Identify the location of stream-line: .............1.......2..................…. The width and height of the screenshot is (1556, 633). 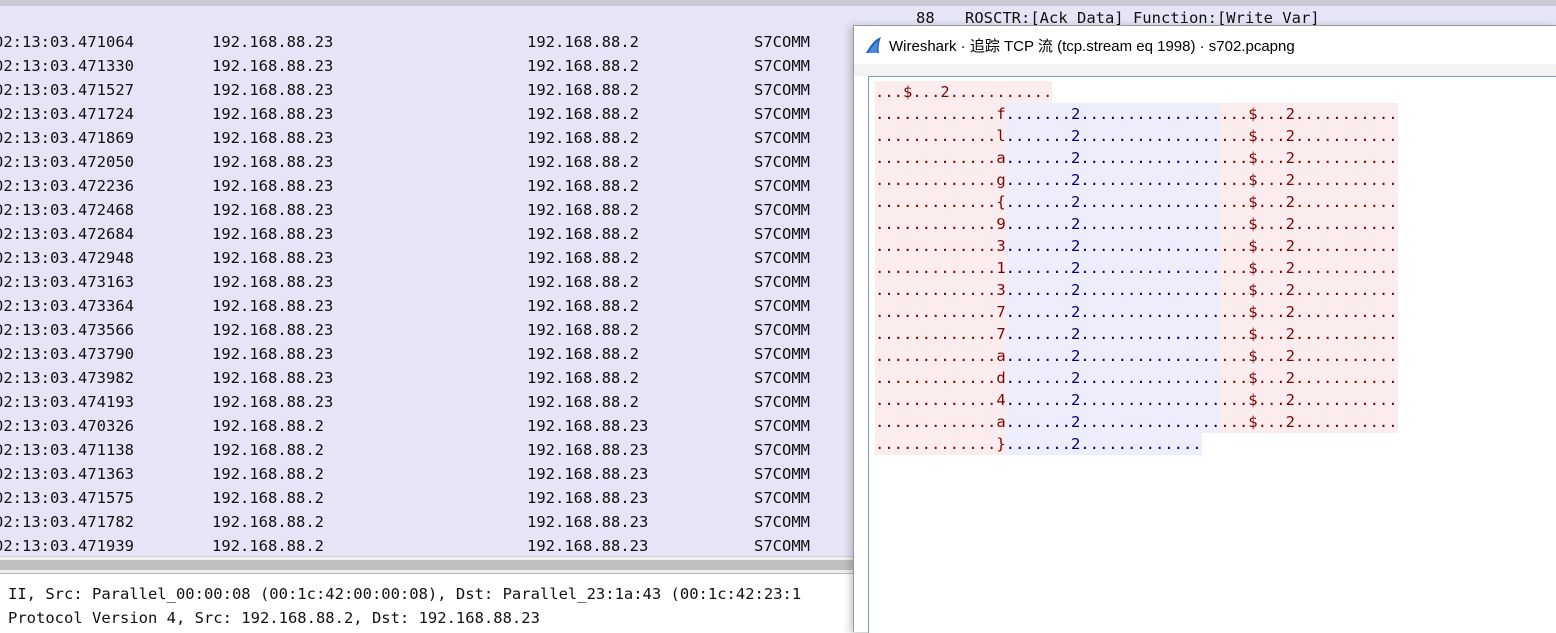
(1136, 268).